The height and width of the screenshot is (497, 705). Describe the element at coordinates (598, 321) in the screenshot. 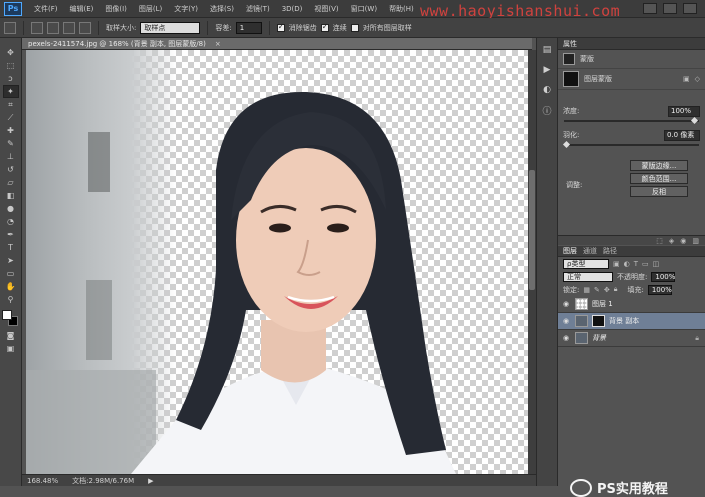

I see `layer-mask-thumbnail` at that location.